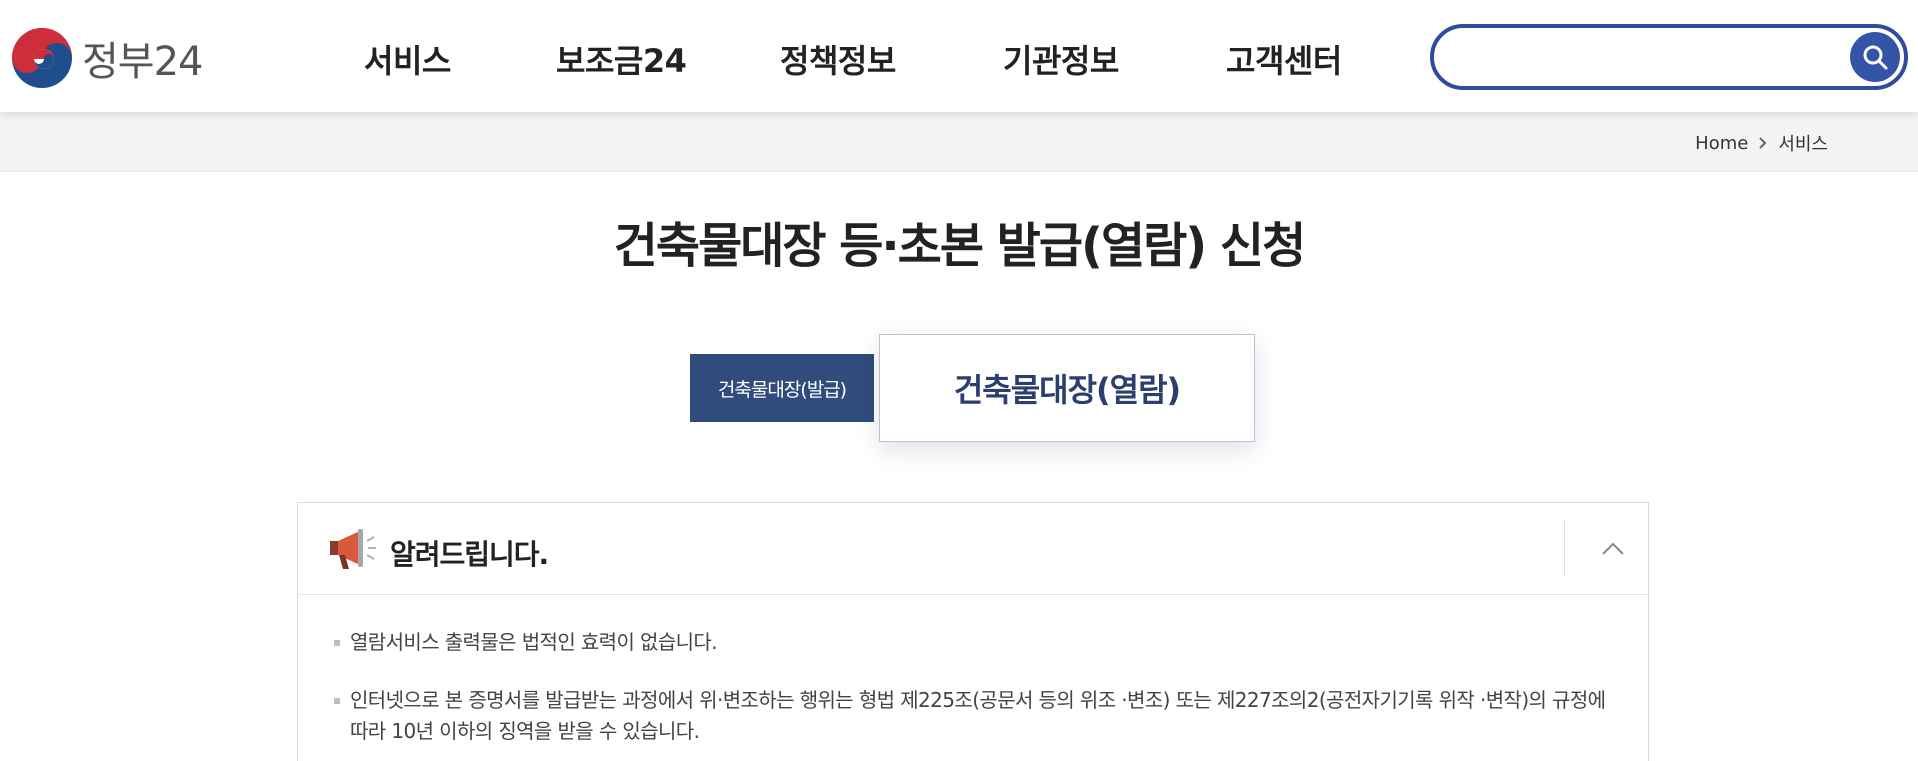 The image size is (1918, 761). I want to click on nav-item-agency-info: 기관정보, so click(1061, 59).